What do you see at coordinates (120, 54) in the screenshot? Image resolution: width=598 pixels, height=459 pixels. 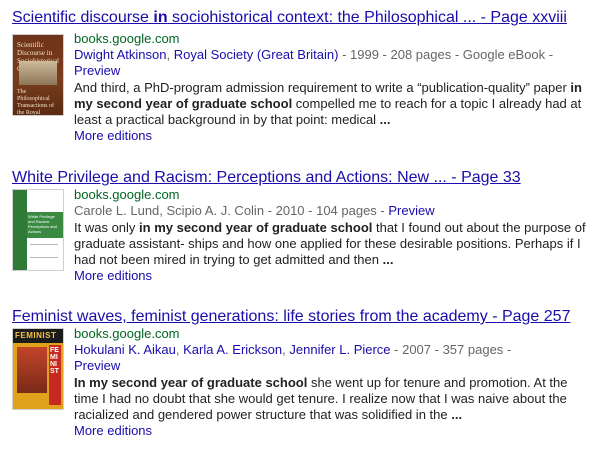 I see `author-link: Dwight Atkinson` at bounding box center [120, 54].